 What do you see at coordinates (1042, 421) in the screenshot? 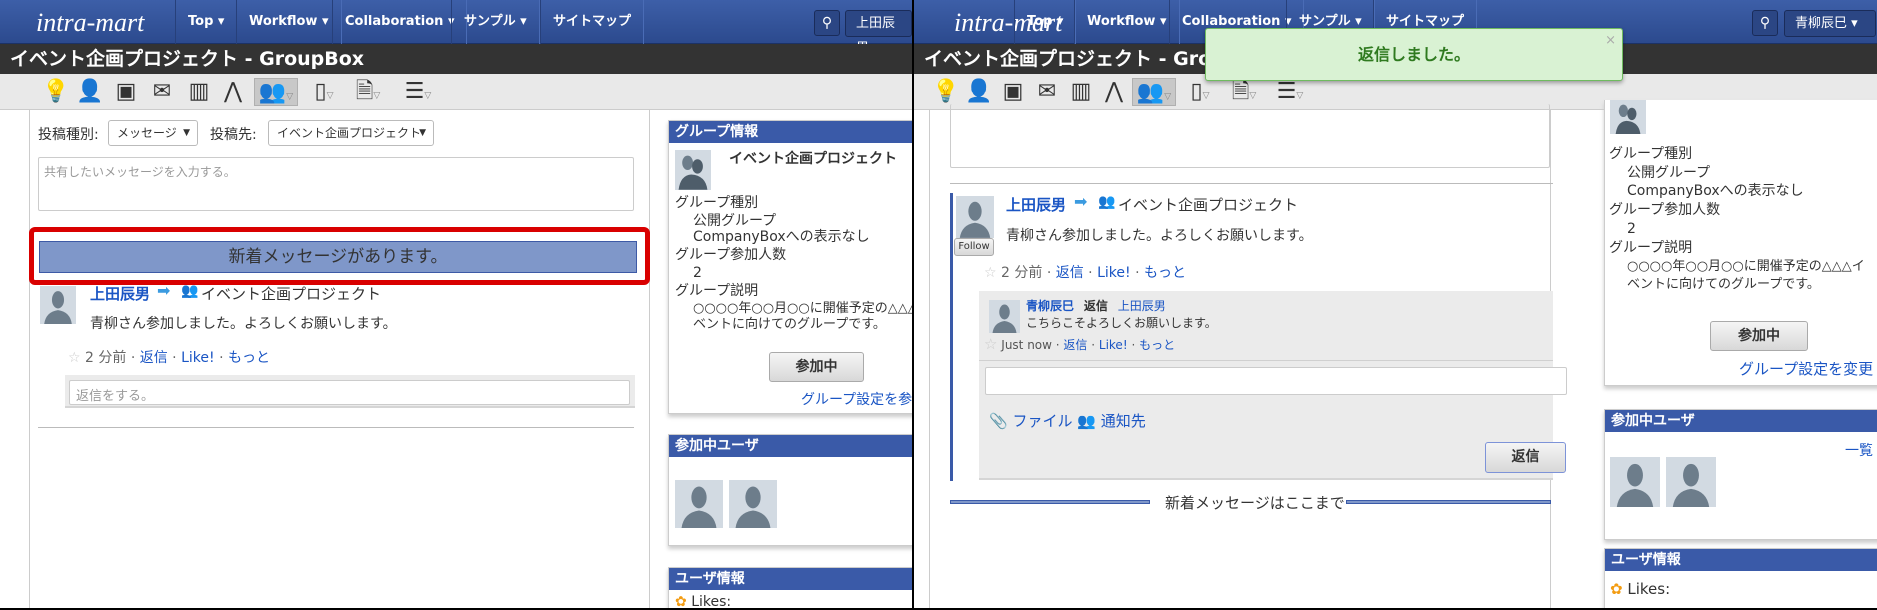
I see `file-link: ファイル` at bounding box center [1042, 421].